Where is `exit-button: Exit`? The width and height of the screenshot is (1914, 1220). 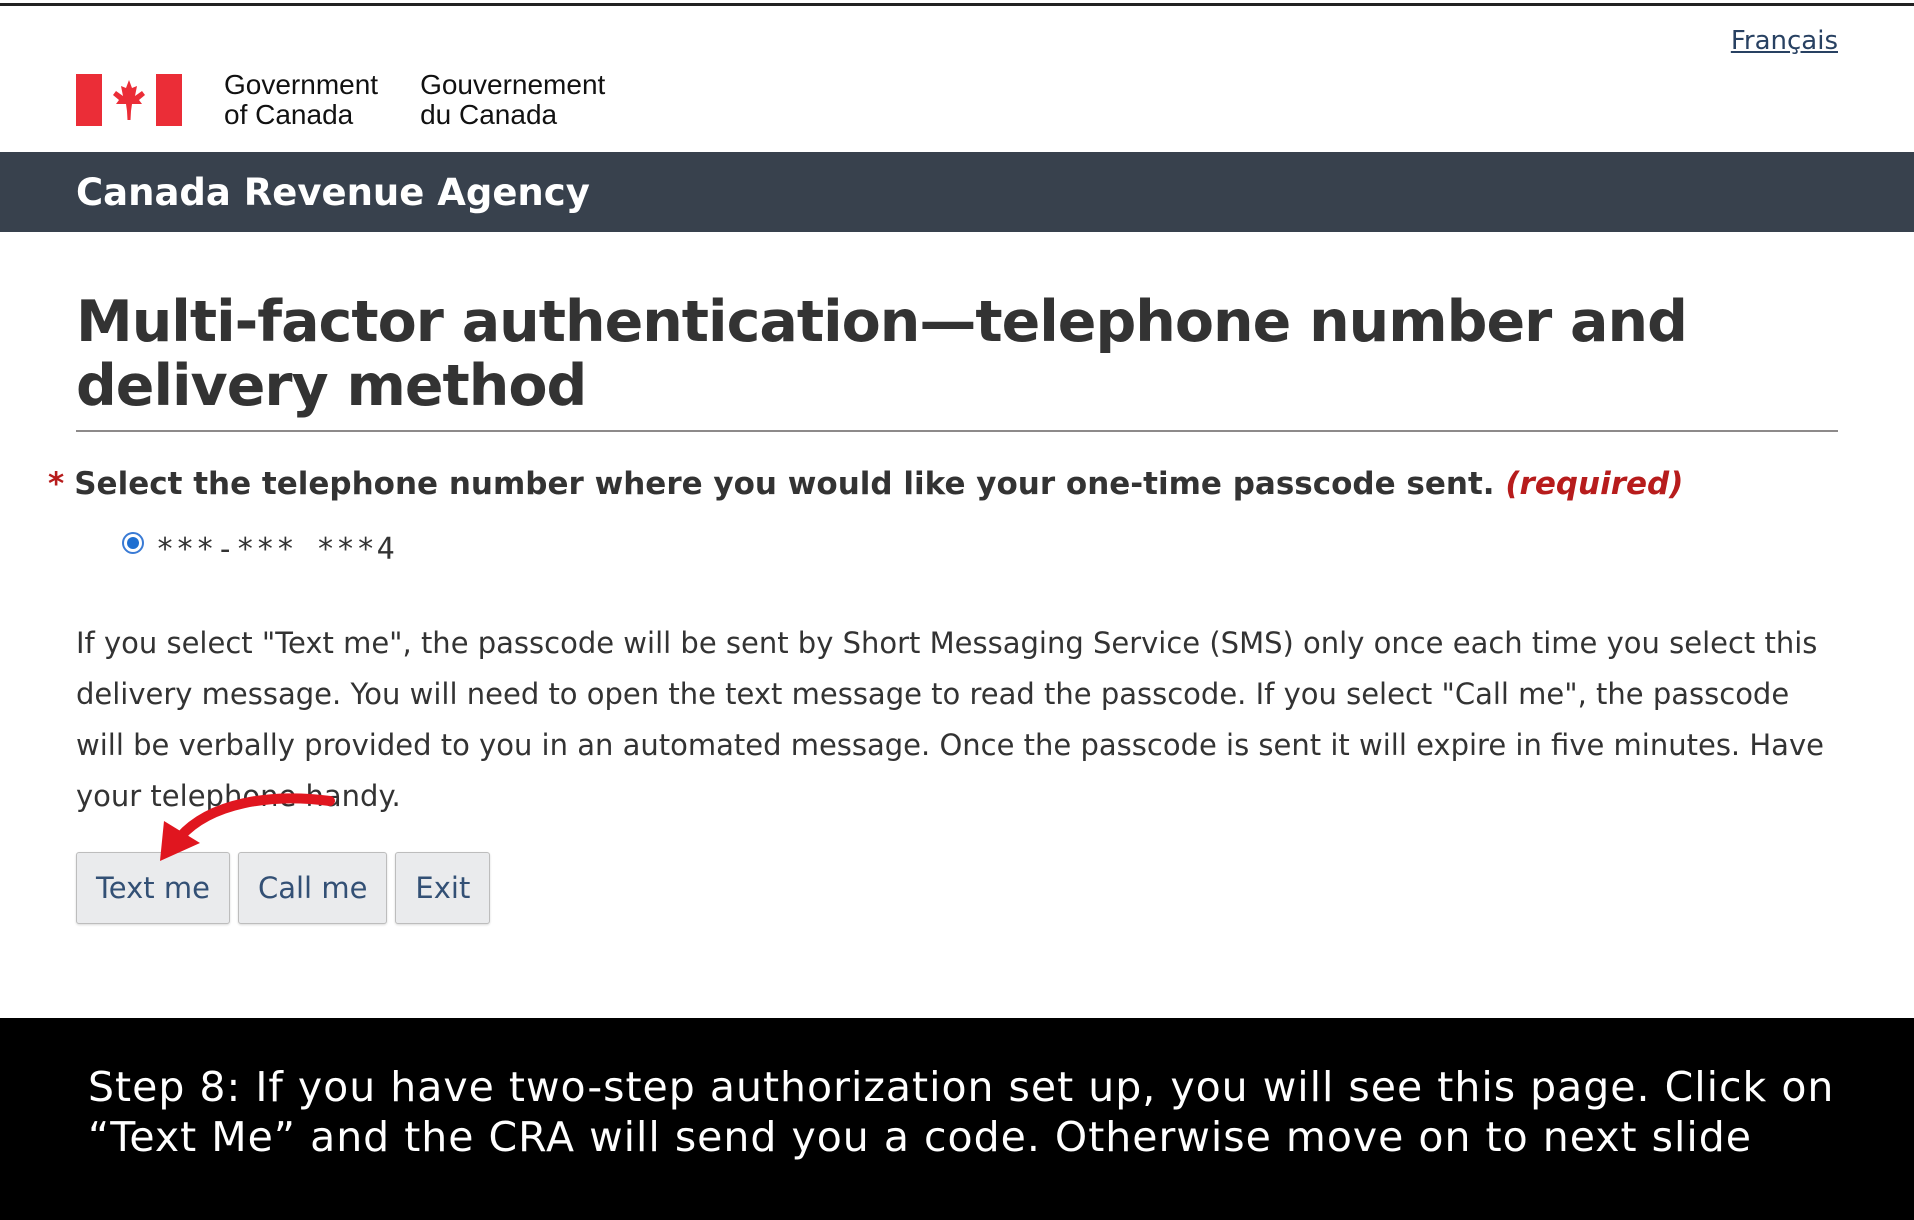
exit-button: Exit is located at coordinates (443, 888).